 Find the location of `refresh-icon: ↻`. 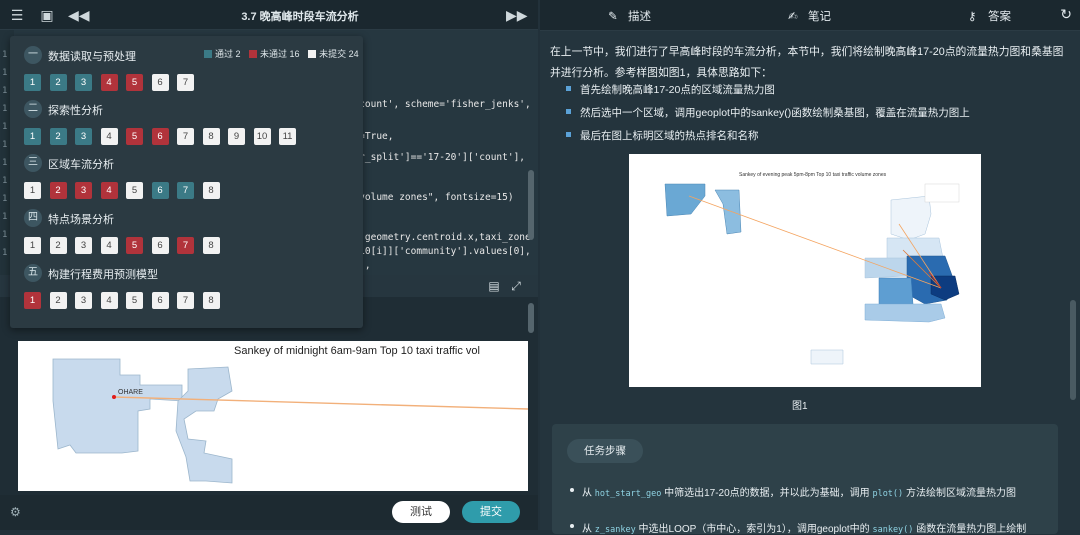

refresh-icon: ↻ is located at coordinates (1066, 14).